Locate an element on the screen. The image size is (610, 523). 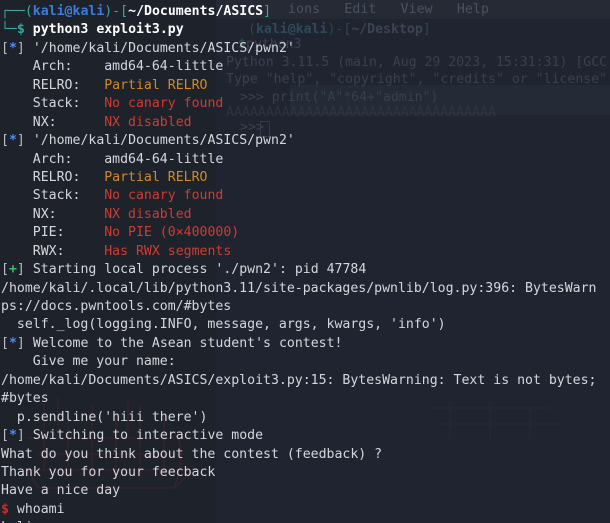
prompt-dash: - is located at coordinates (116, 11).